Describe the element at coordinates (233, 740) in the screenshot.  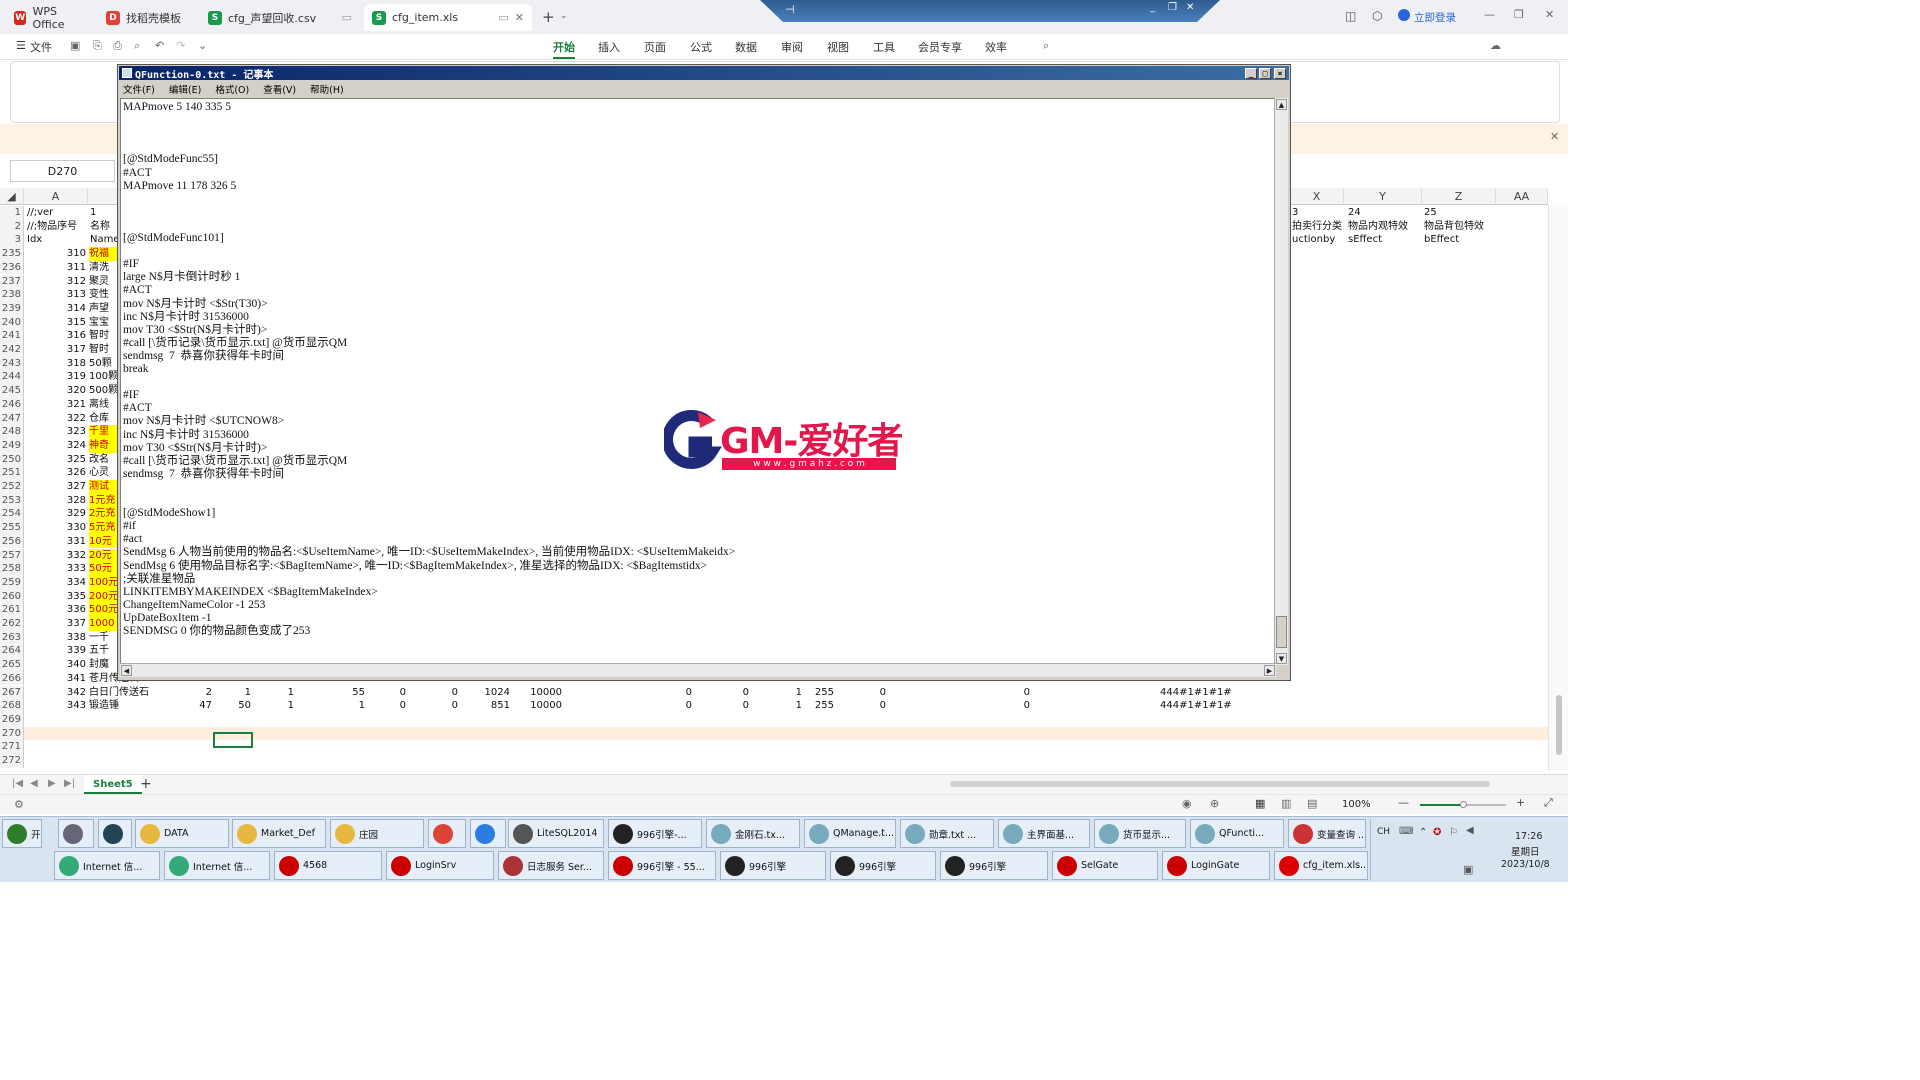
I see `active-cell` at that location.